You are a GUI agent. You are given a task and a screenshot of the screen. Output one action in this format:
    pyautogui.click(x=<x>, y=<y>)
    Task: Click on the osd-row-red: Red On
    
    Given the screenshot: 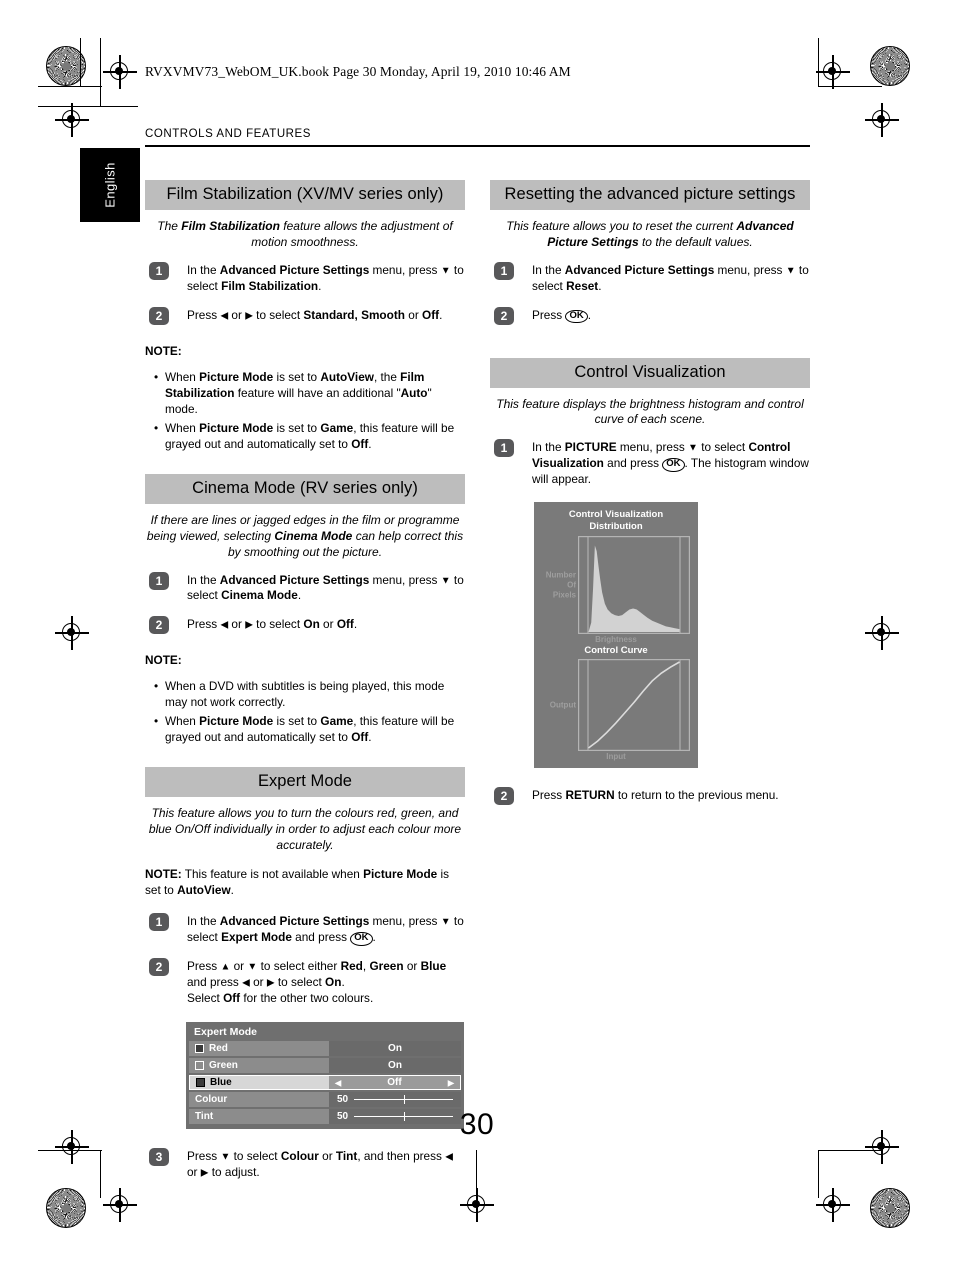 What is the action you would take?
    pyautogui.click(x=325, y=1049)
    